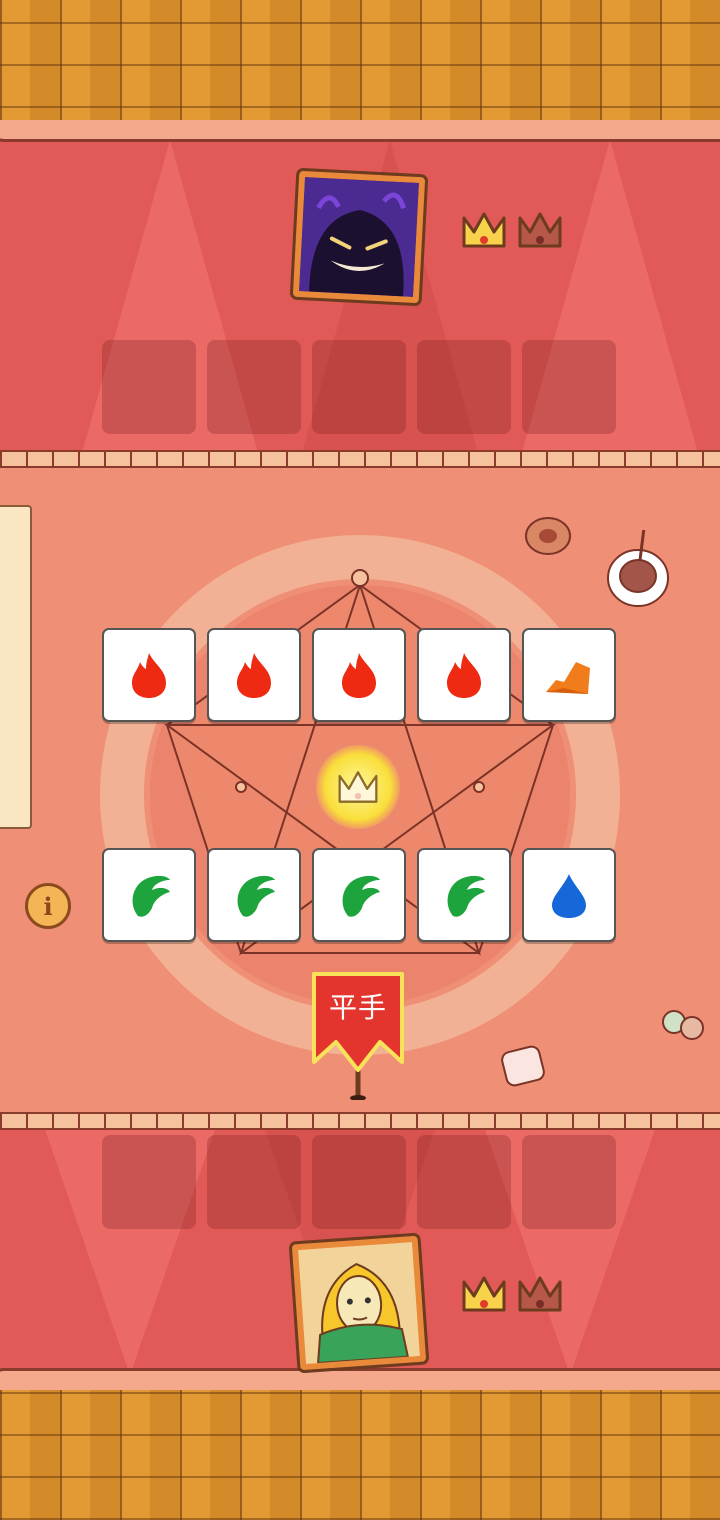 Image resolution: width=720 pixels, height=1520 pixels. I want to click on blonde-character-icon, so click(359, 1303).